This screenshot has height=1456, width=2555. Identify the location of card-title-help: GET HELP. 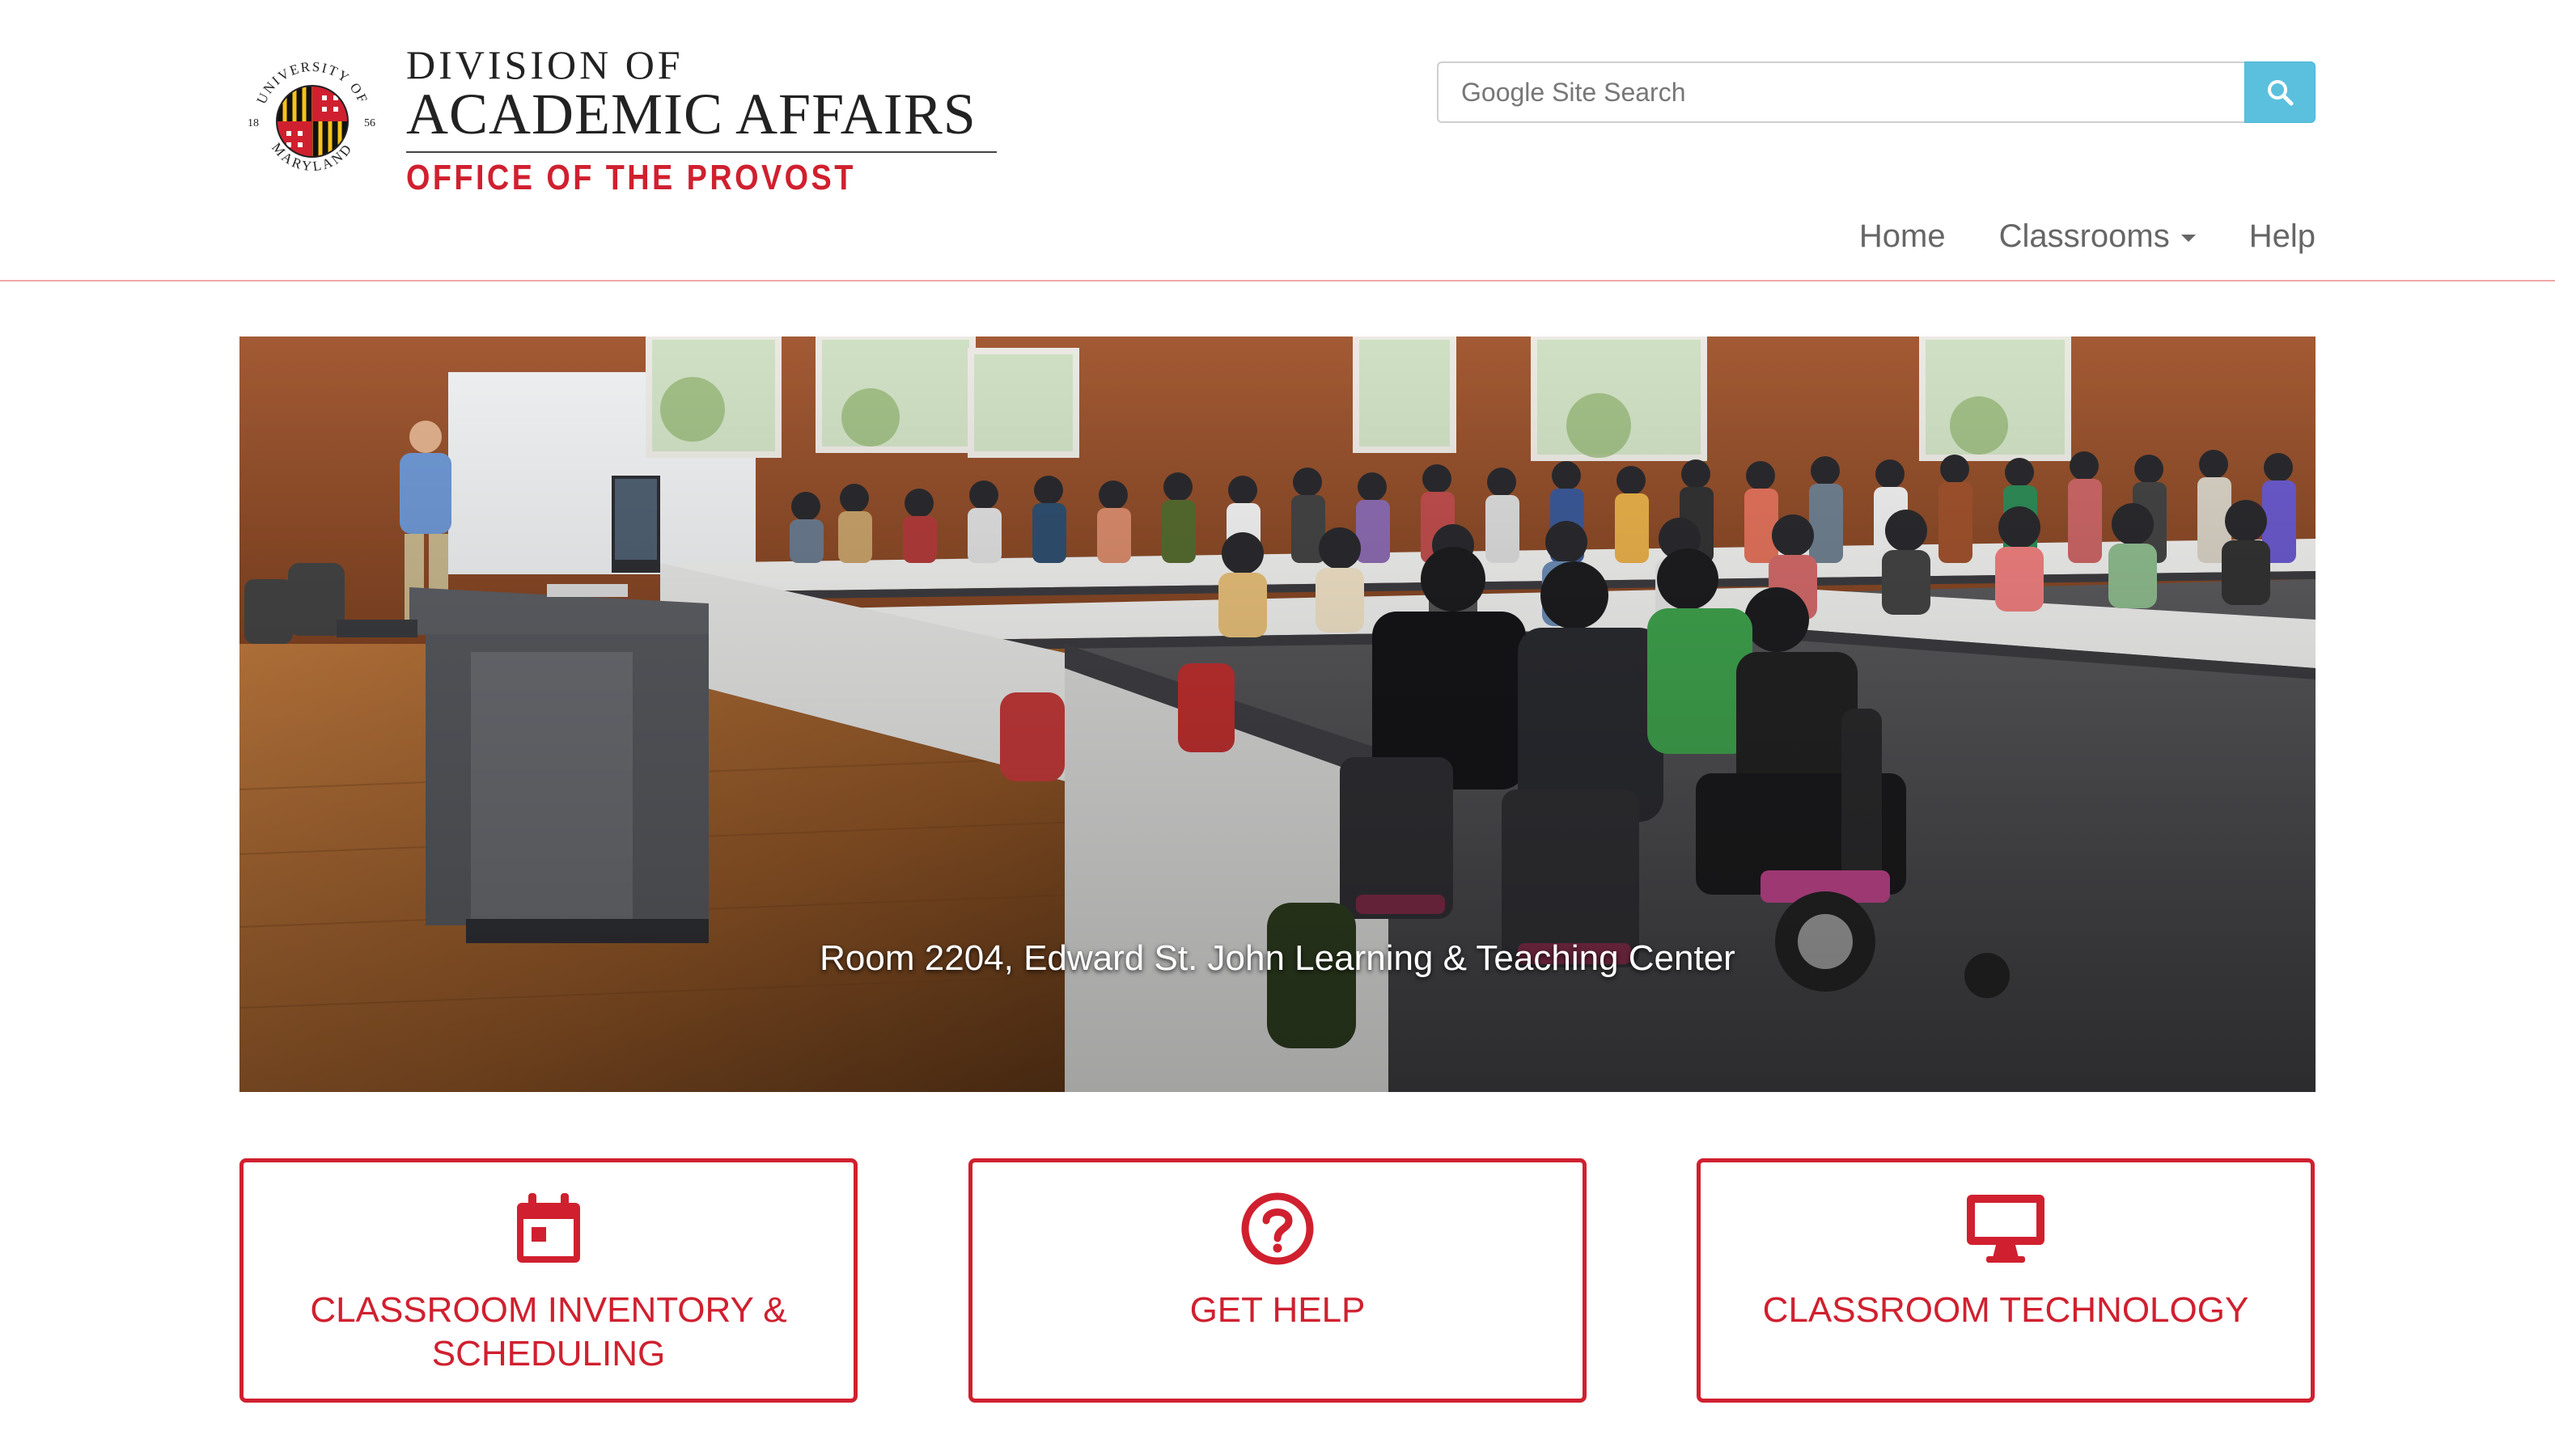
(1277, 1310).